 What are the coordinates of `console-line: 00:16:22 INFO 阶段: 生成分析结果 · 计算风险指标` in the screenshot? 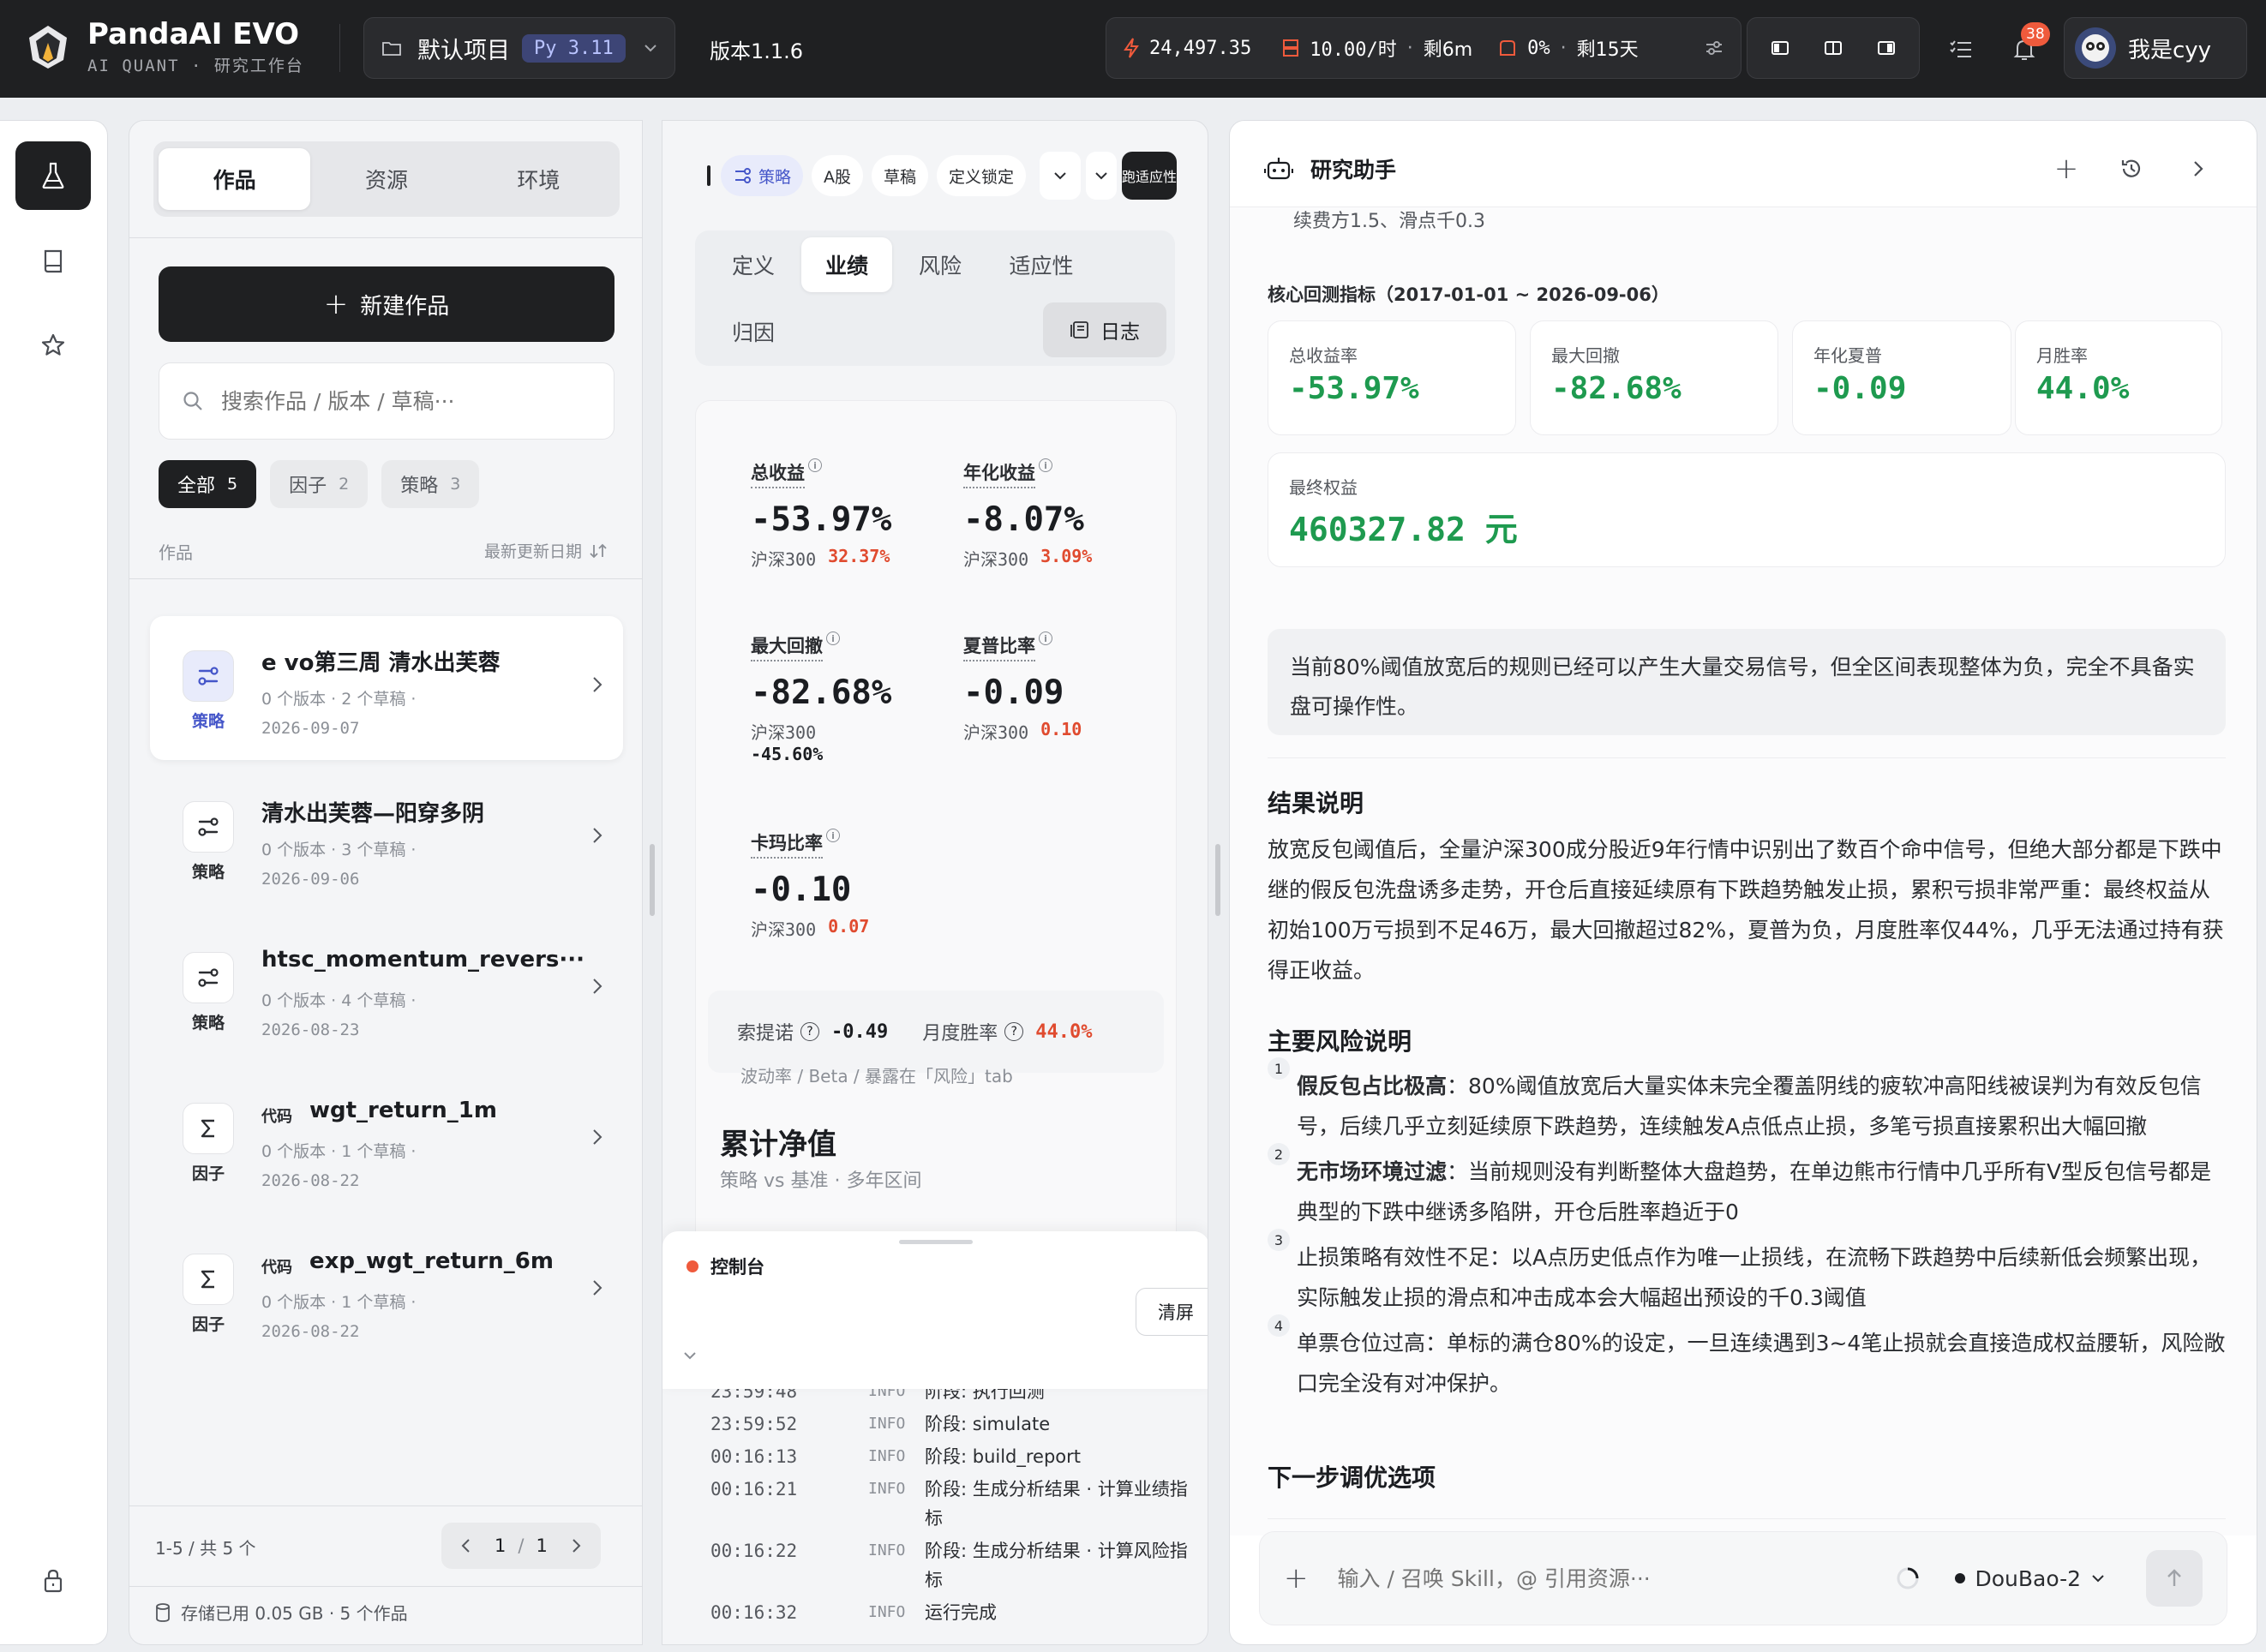 It's located at (935, 1565).